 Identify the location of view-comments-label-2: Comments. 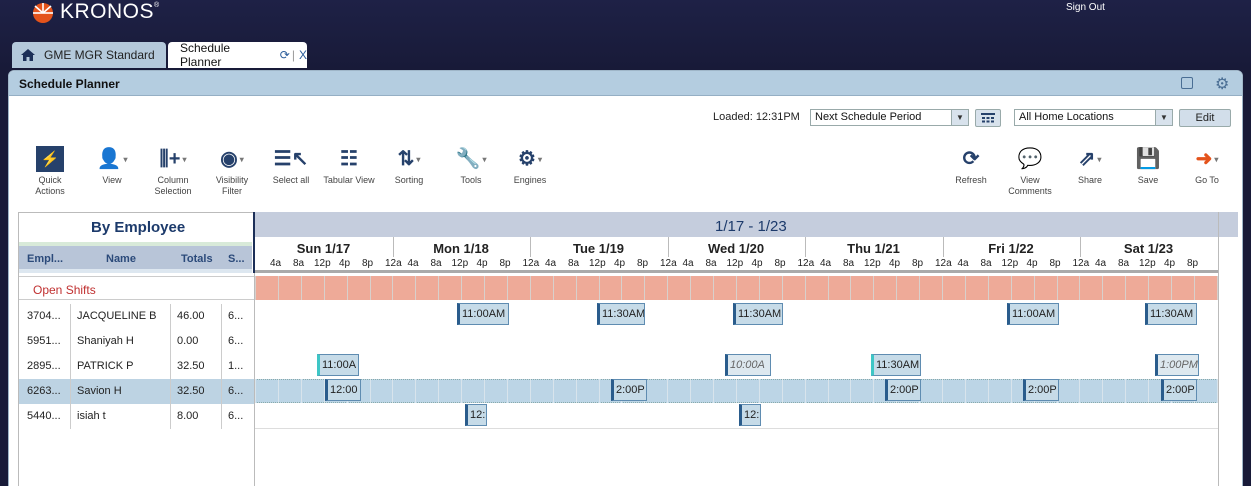
(1030, 191).